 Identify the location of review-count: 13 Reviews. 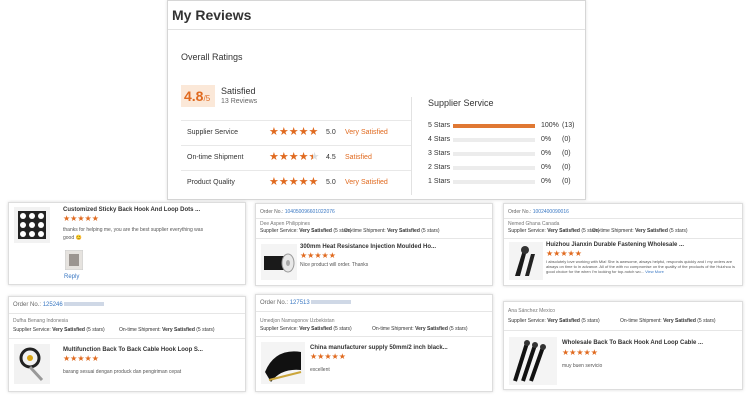
(239, 101).